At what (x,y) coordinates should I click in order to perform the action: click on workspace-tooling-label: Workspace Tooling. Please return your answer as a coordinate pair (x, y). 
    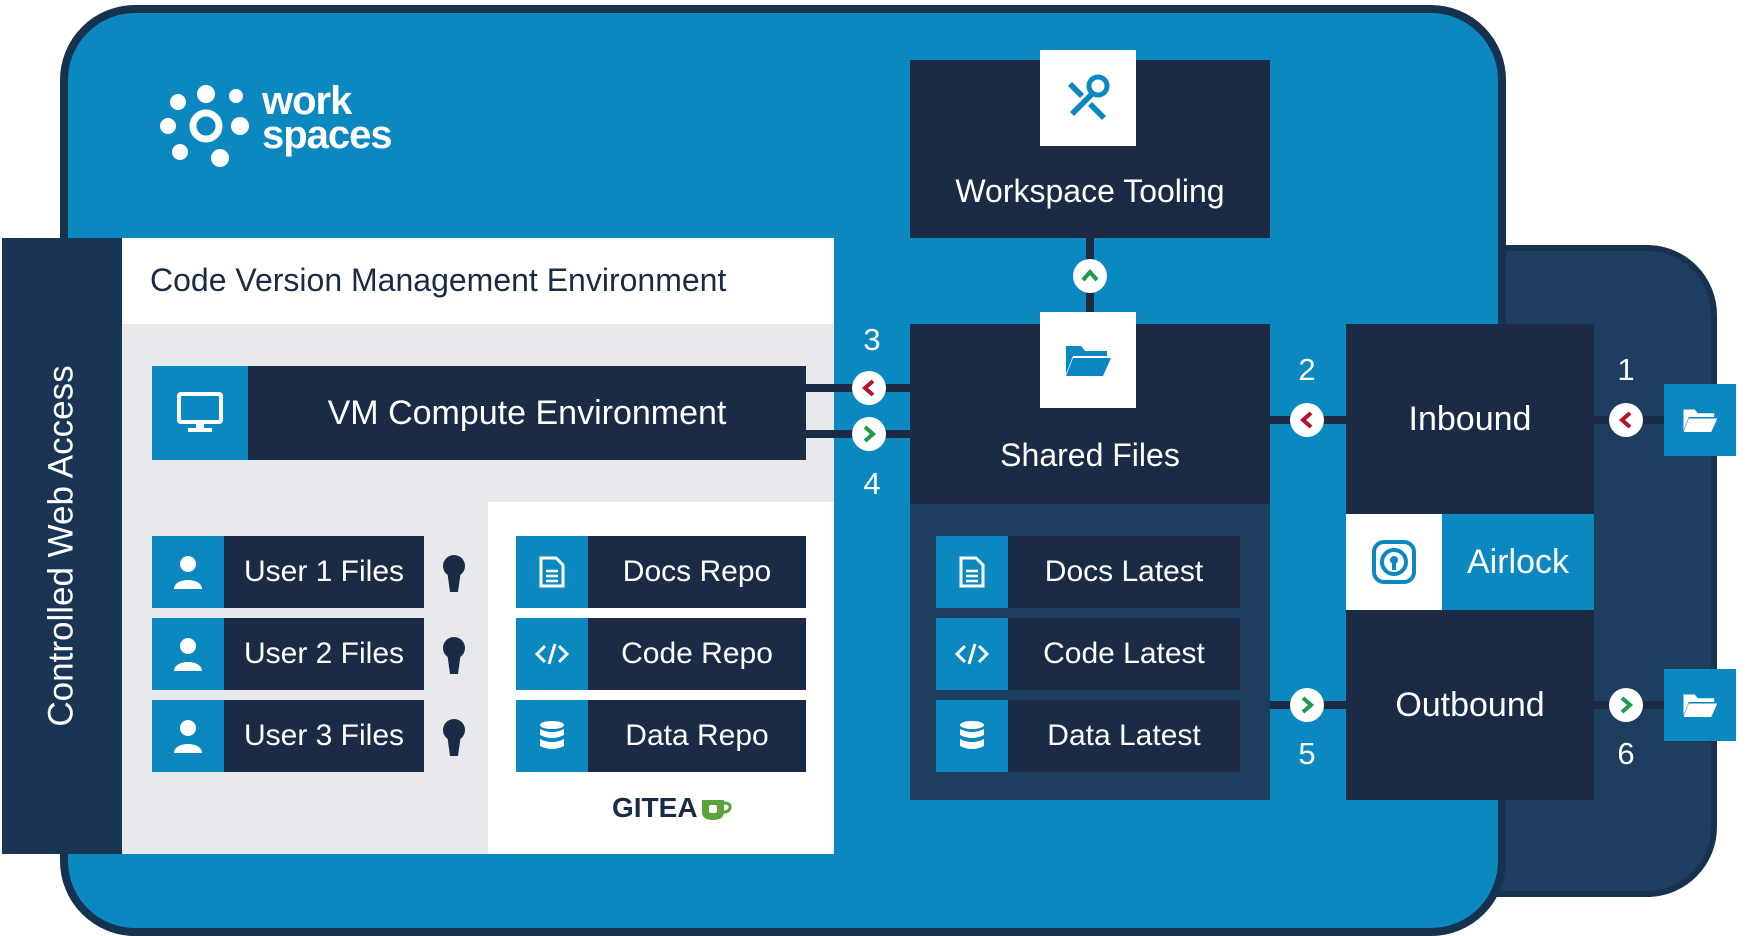
    Looking at the image, I should click on (1090, 190).